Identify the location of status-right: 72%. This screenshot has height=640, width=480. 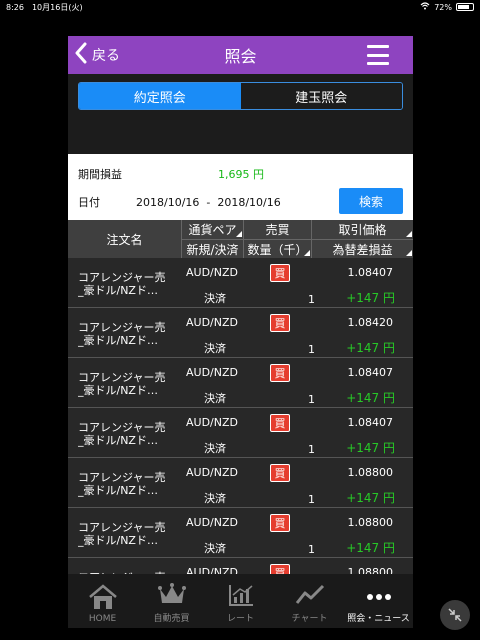
(447, 7).